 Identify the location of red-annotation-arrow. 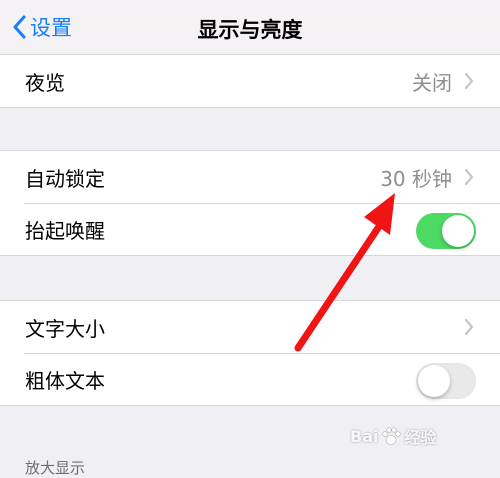
(344, 272).